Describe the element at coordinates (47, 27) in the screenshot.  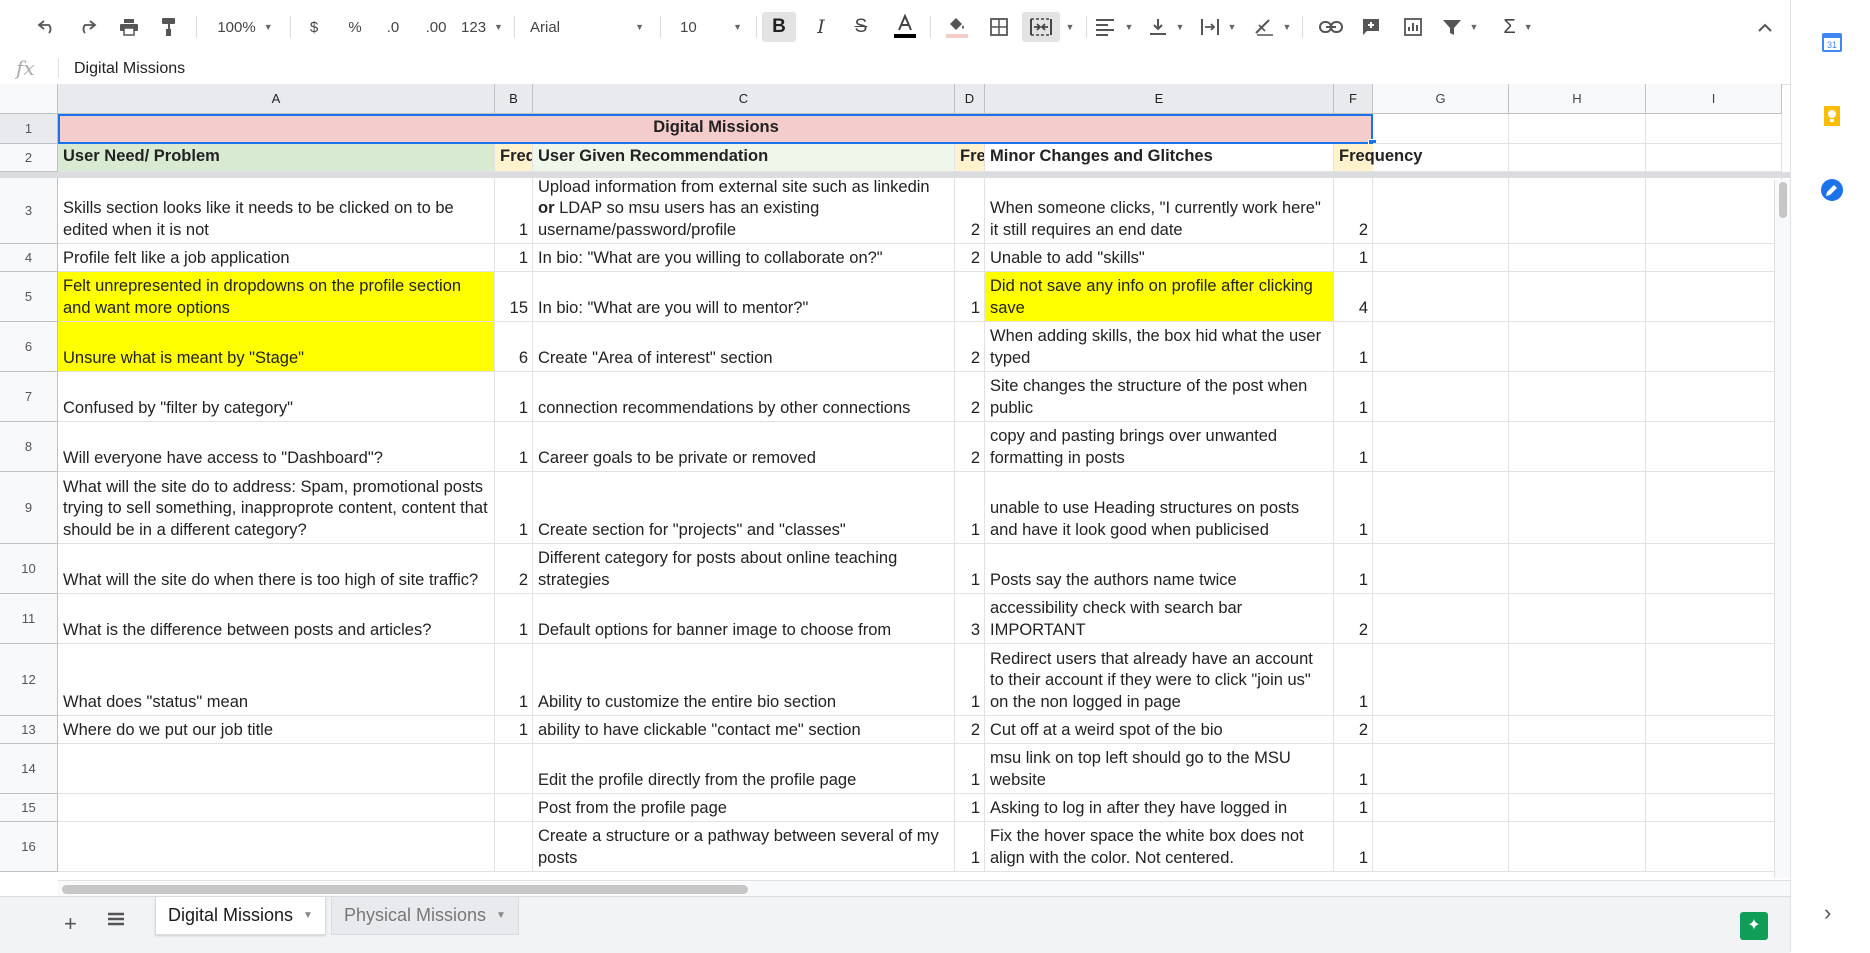
I see `undo-icon` at that location.